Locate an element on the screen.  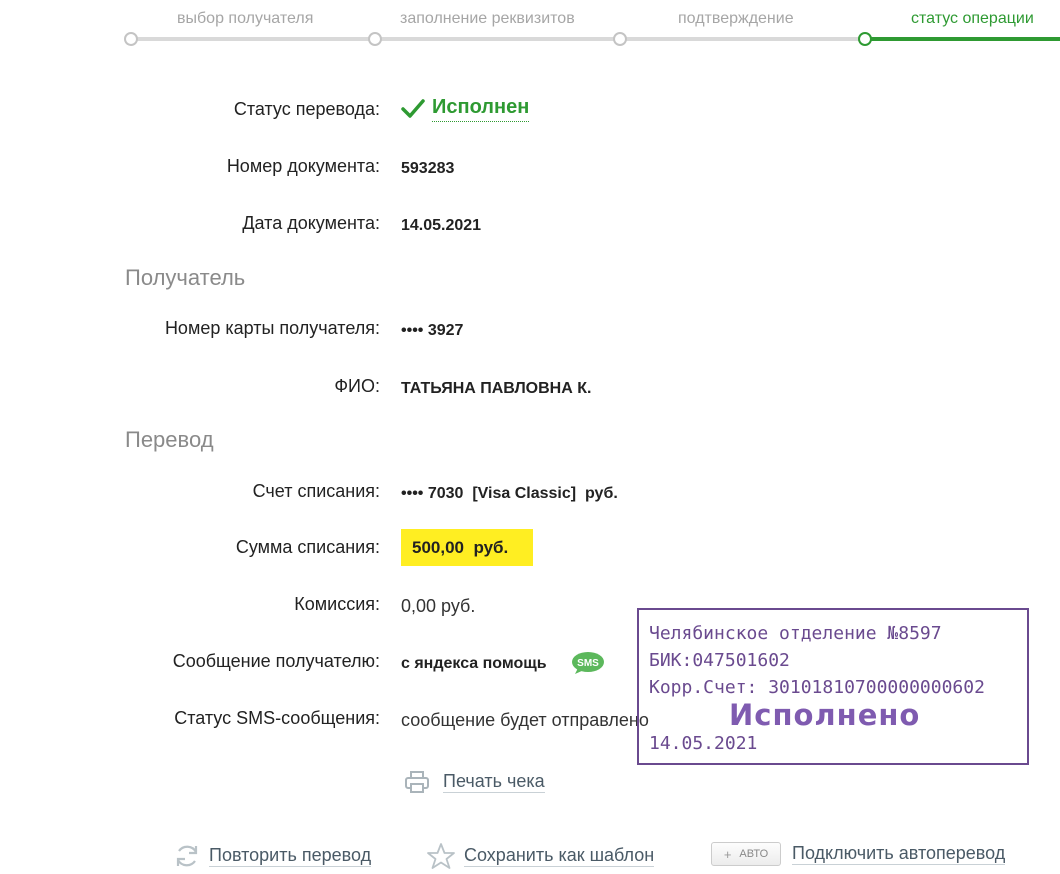
step-confirm: подтверждение is located at coordinates (736, 18).